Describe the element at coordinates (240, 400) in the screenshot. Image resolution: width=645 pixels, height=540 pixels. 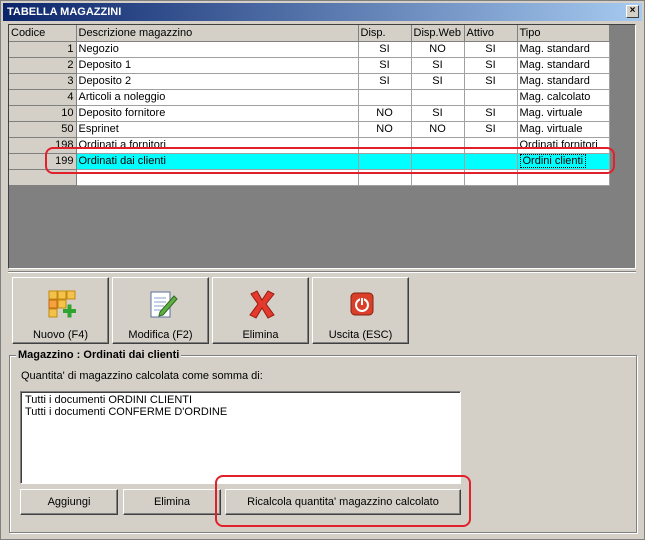
I see `list-item: Tutti i documenti ORDINI CLIENTI` at that location.